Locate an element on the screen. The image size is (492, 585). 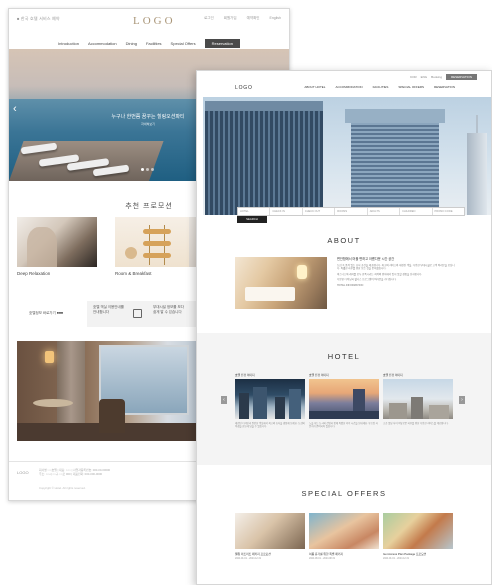
search-children-field: CHILDREN is located at coordinates (416, 211).